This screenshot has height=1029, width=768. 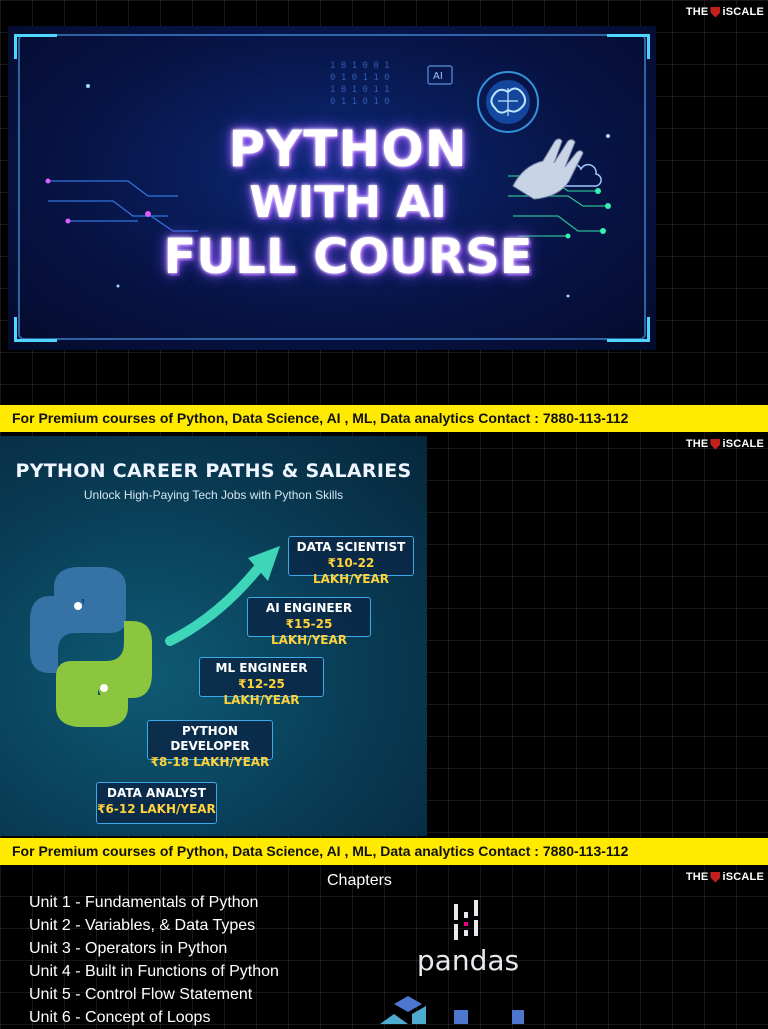 I want to click on job-card-ai-engineer: AI ENGINEER ₹15-25 LAKH/YEAR, so click(x=309, y=622).